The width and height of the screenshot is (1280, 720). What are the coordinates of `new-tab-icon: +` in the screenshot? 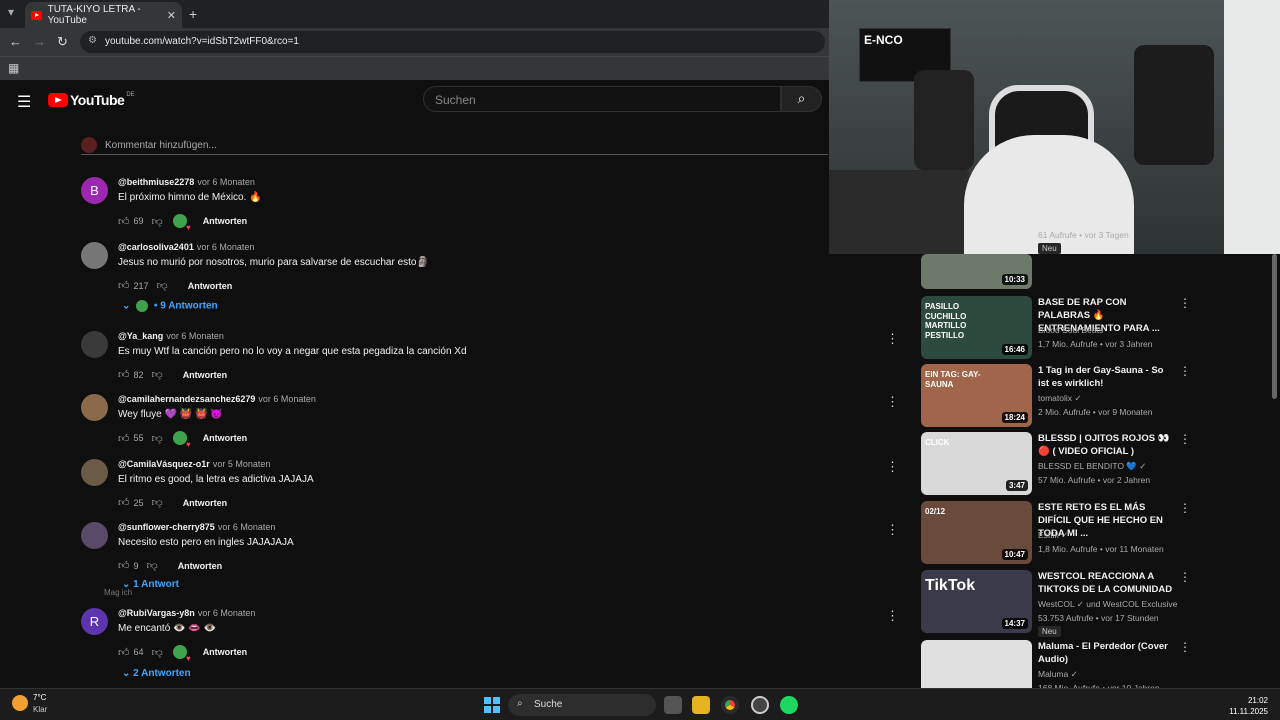 It's located at (193, 14).